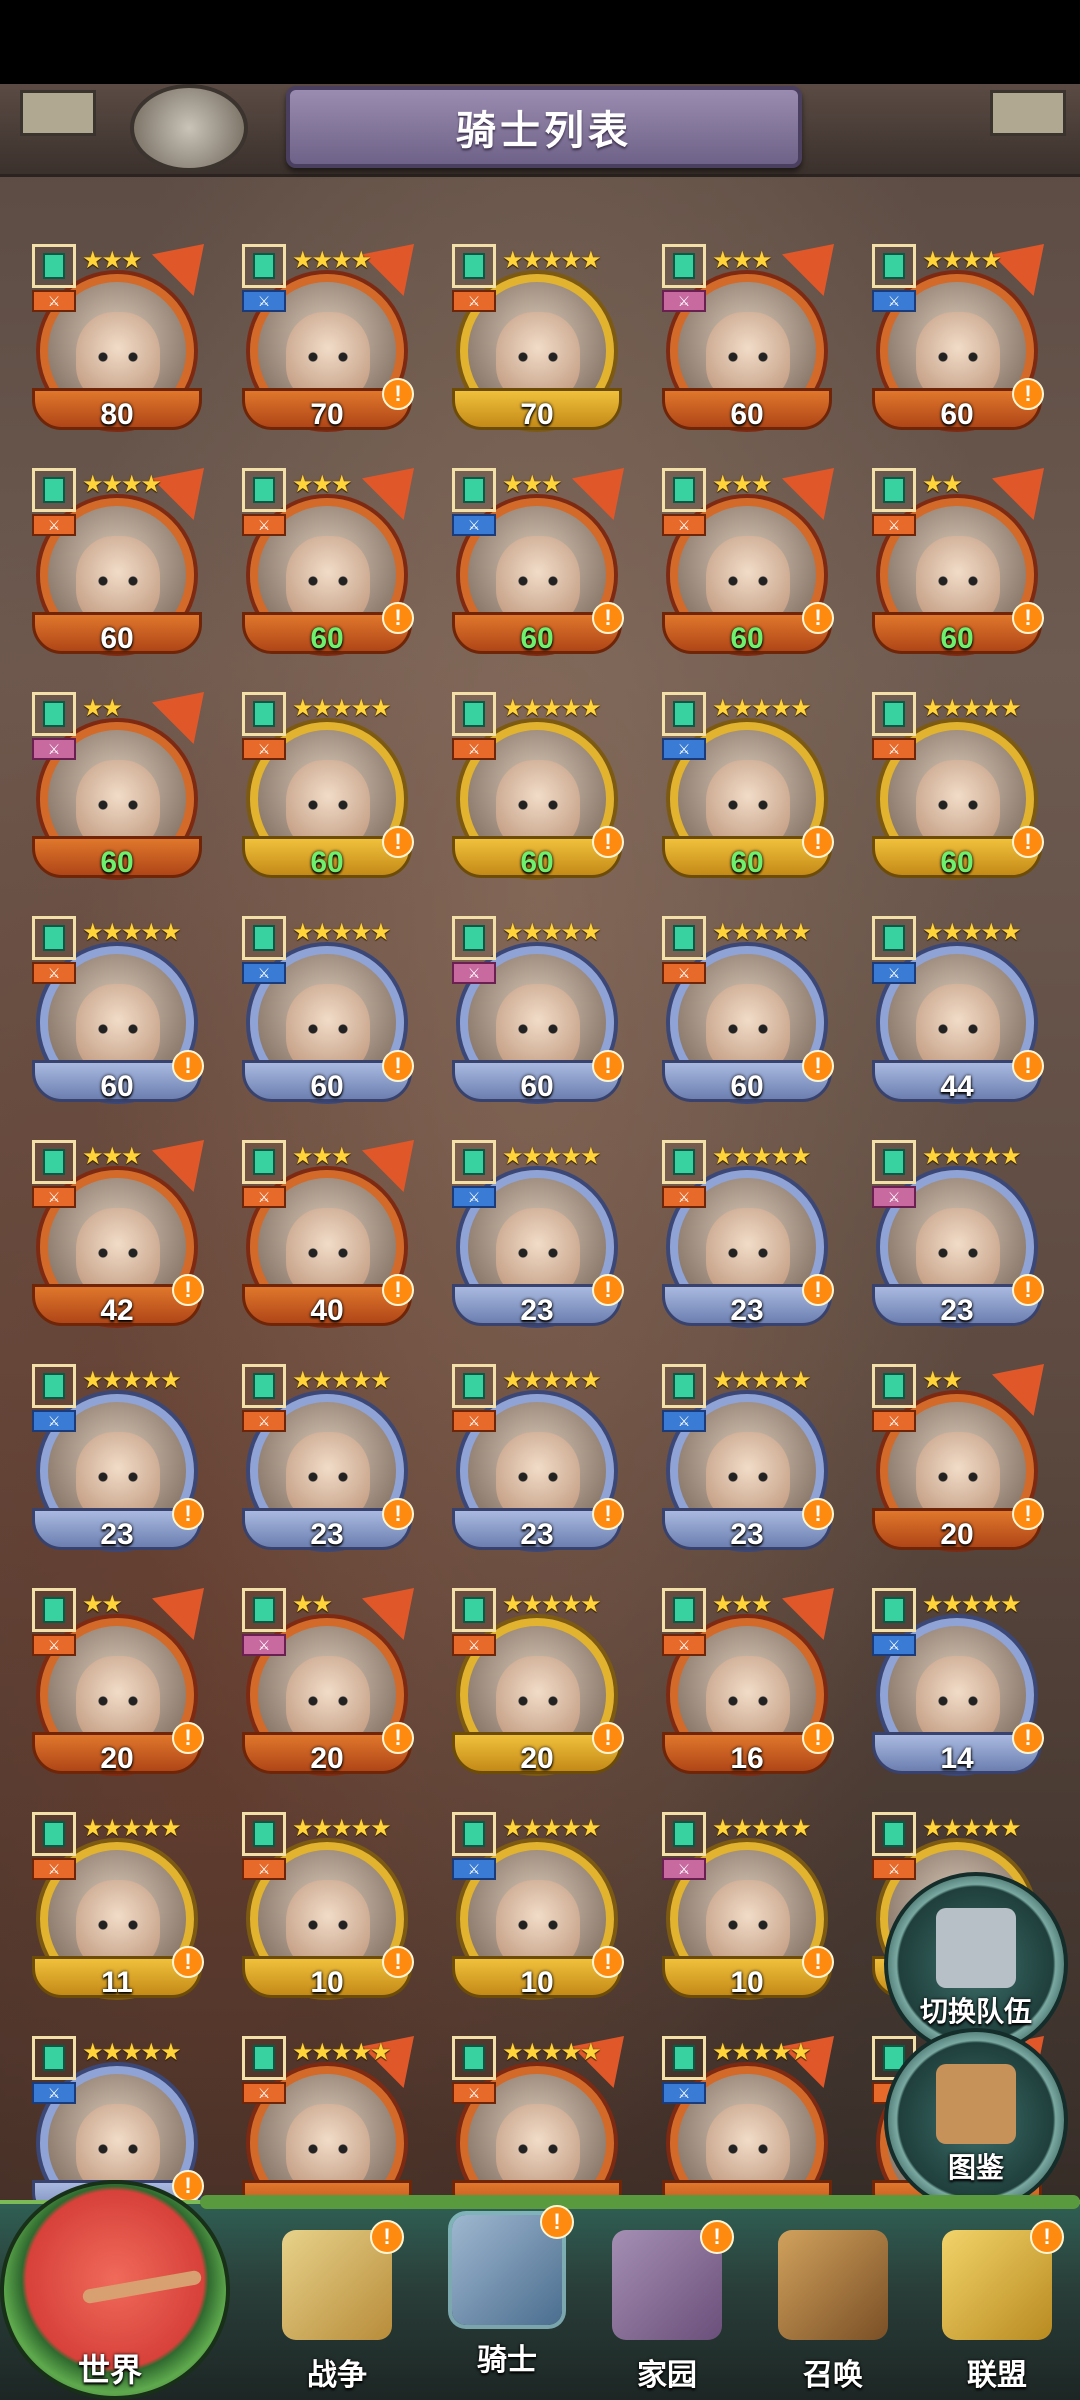 This screenshot has height=2400, width=1080. What do you see at coordinates (962, 260) in the screenshot?
I see `star-rating: ★★★★` at bounding box center [962, 260].